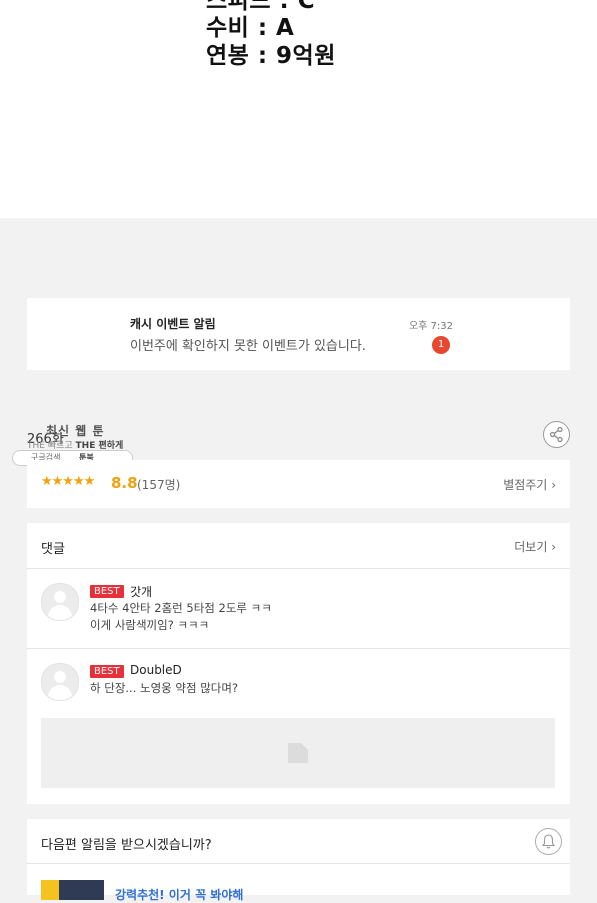  What do you see at coordinates (126, 845) in the screenshot?
I see `alert-question: 다음편 알림을 받으시겠습니까?` at bounding box center [126, 845].